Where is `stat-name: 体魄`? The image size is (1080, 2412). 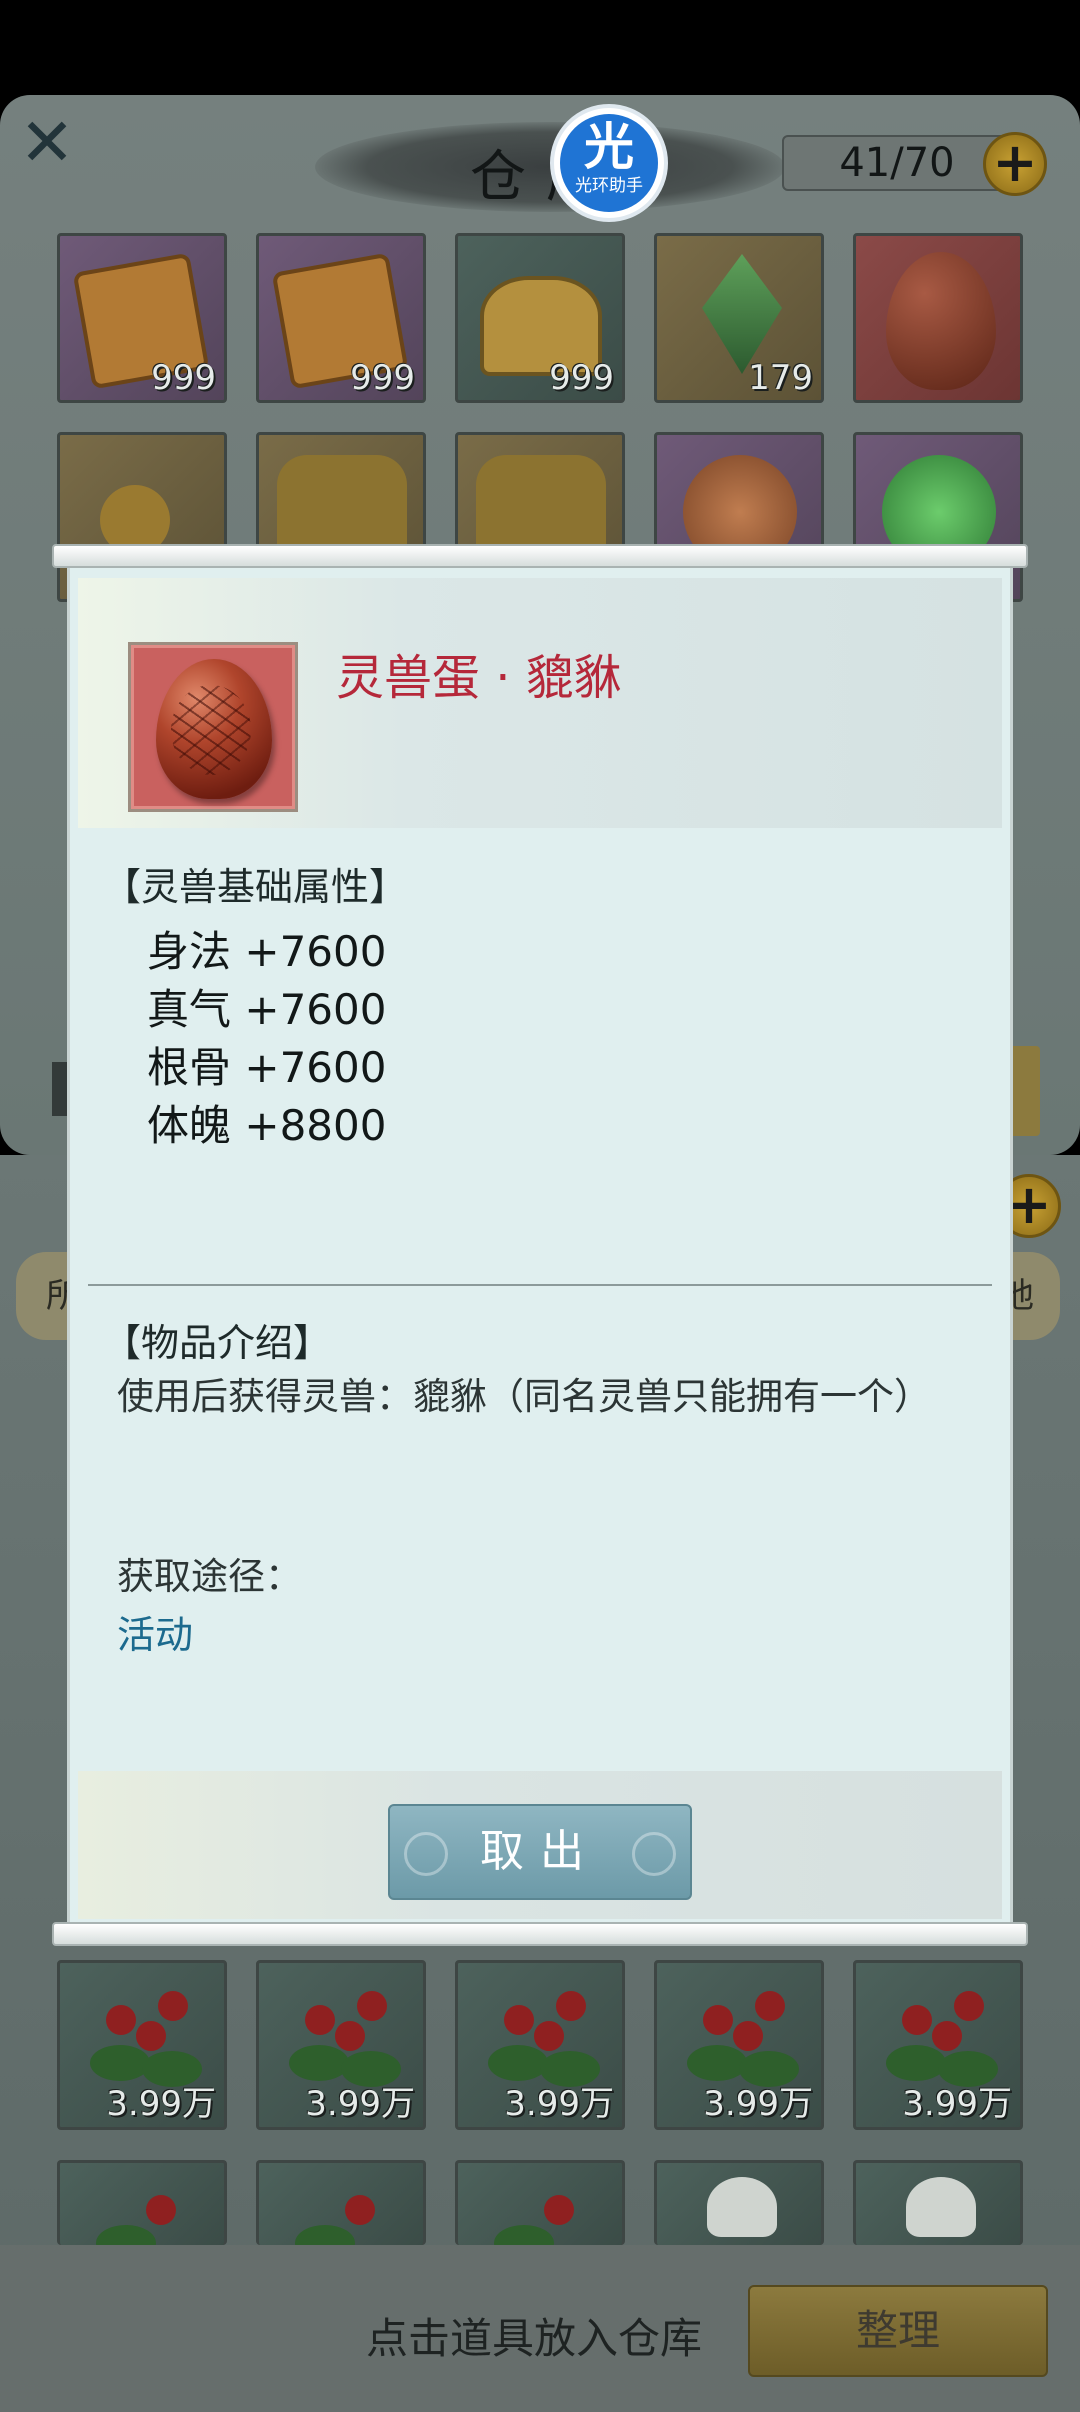
stat-name: 体魄 is located at coordinates (189, 1125).